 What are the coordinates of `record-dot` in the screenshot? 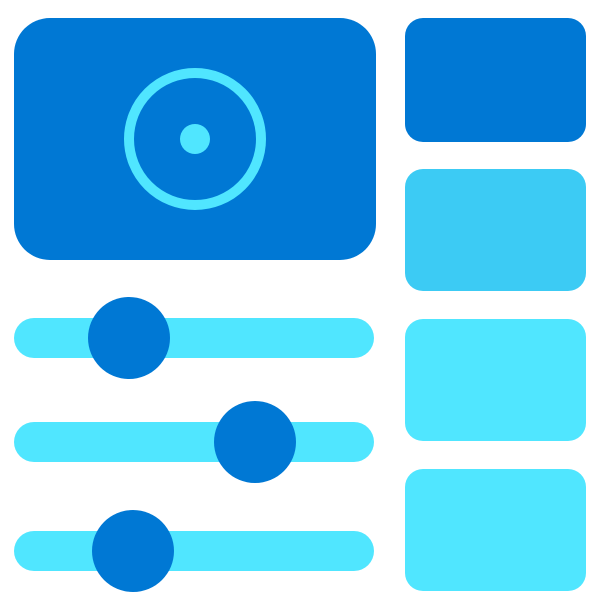 It's located at (195, 139).